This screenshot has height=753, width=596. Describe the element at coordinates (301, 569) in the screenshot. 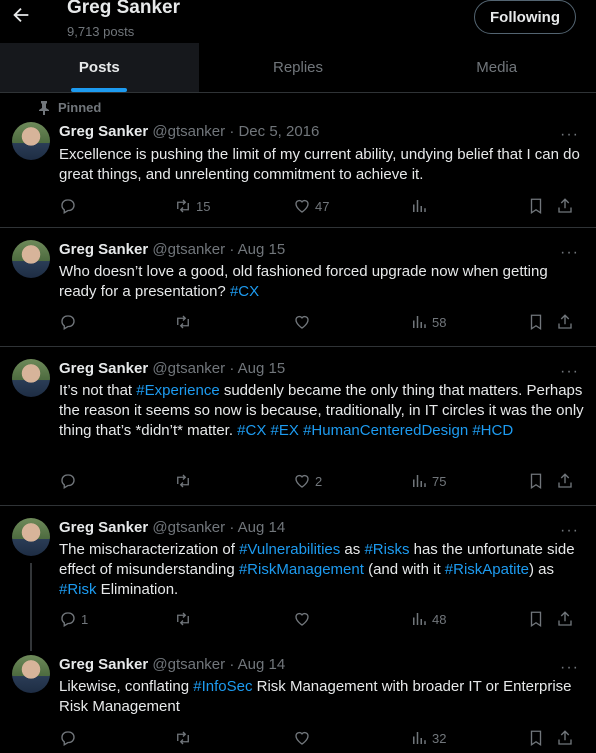

I see `hashtag-link: #RiskManagement` at that location.